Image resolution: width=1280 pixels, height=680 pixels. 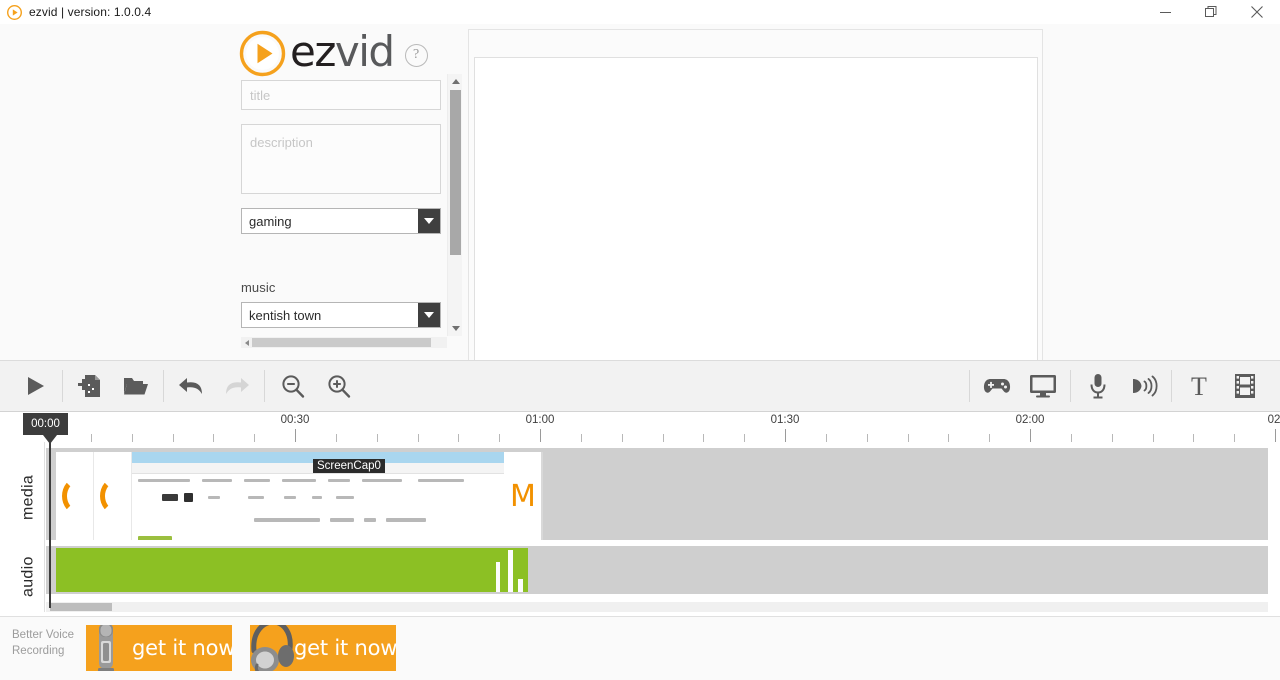 I want to click on logo-text-vid: vid, so click(x=364, y=51).